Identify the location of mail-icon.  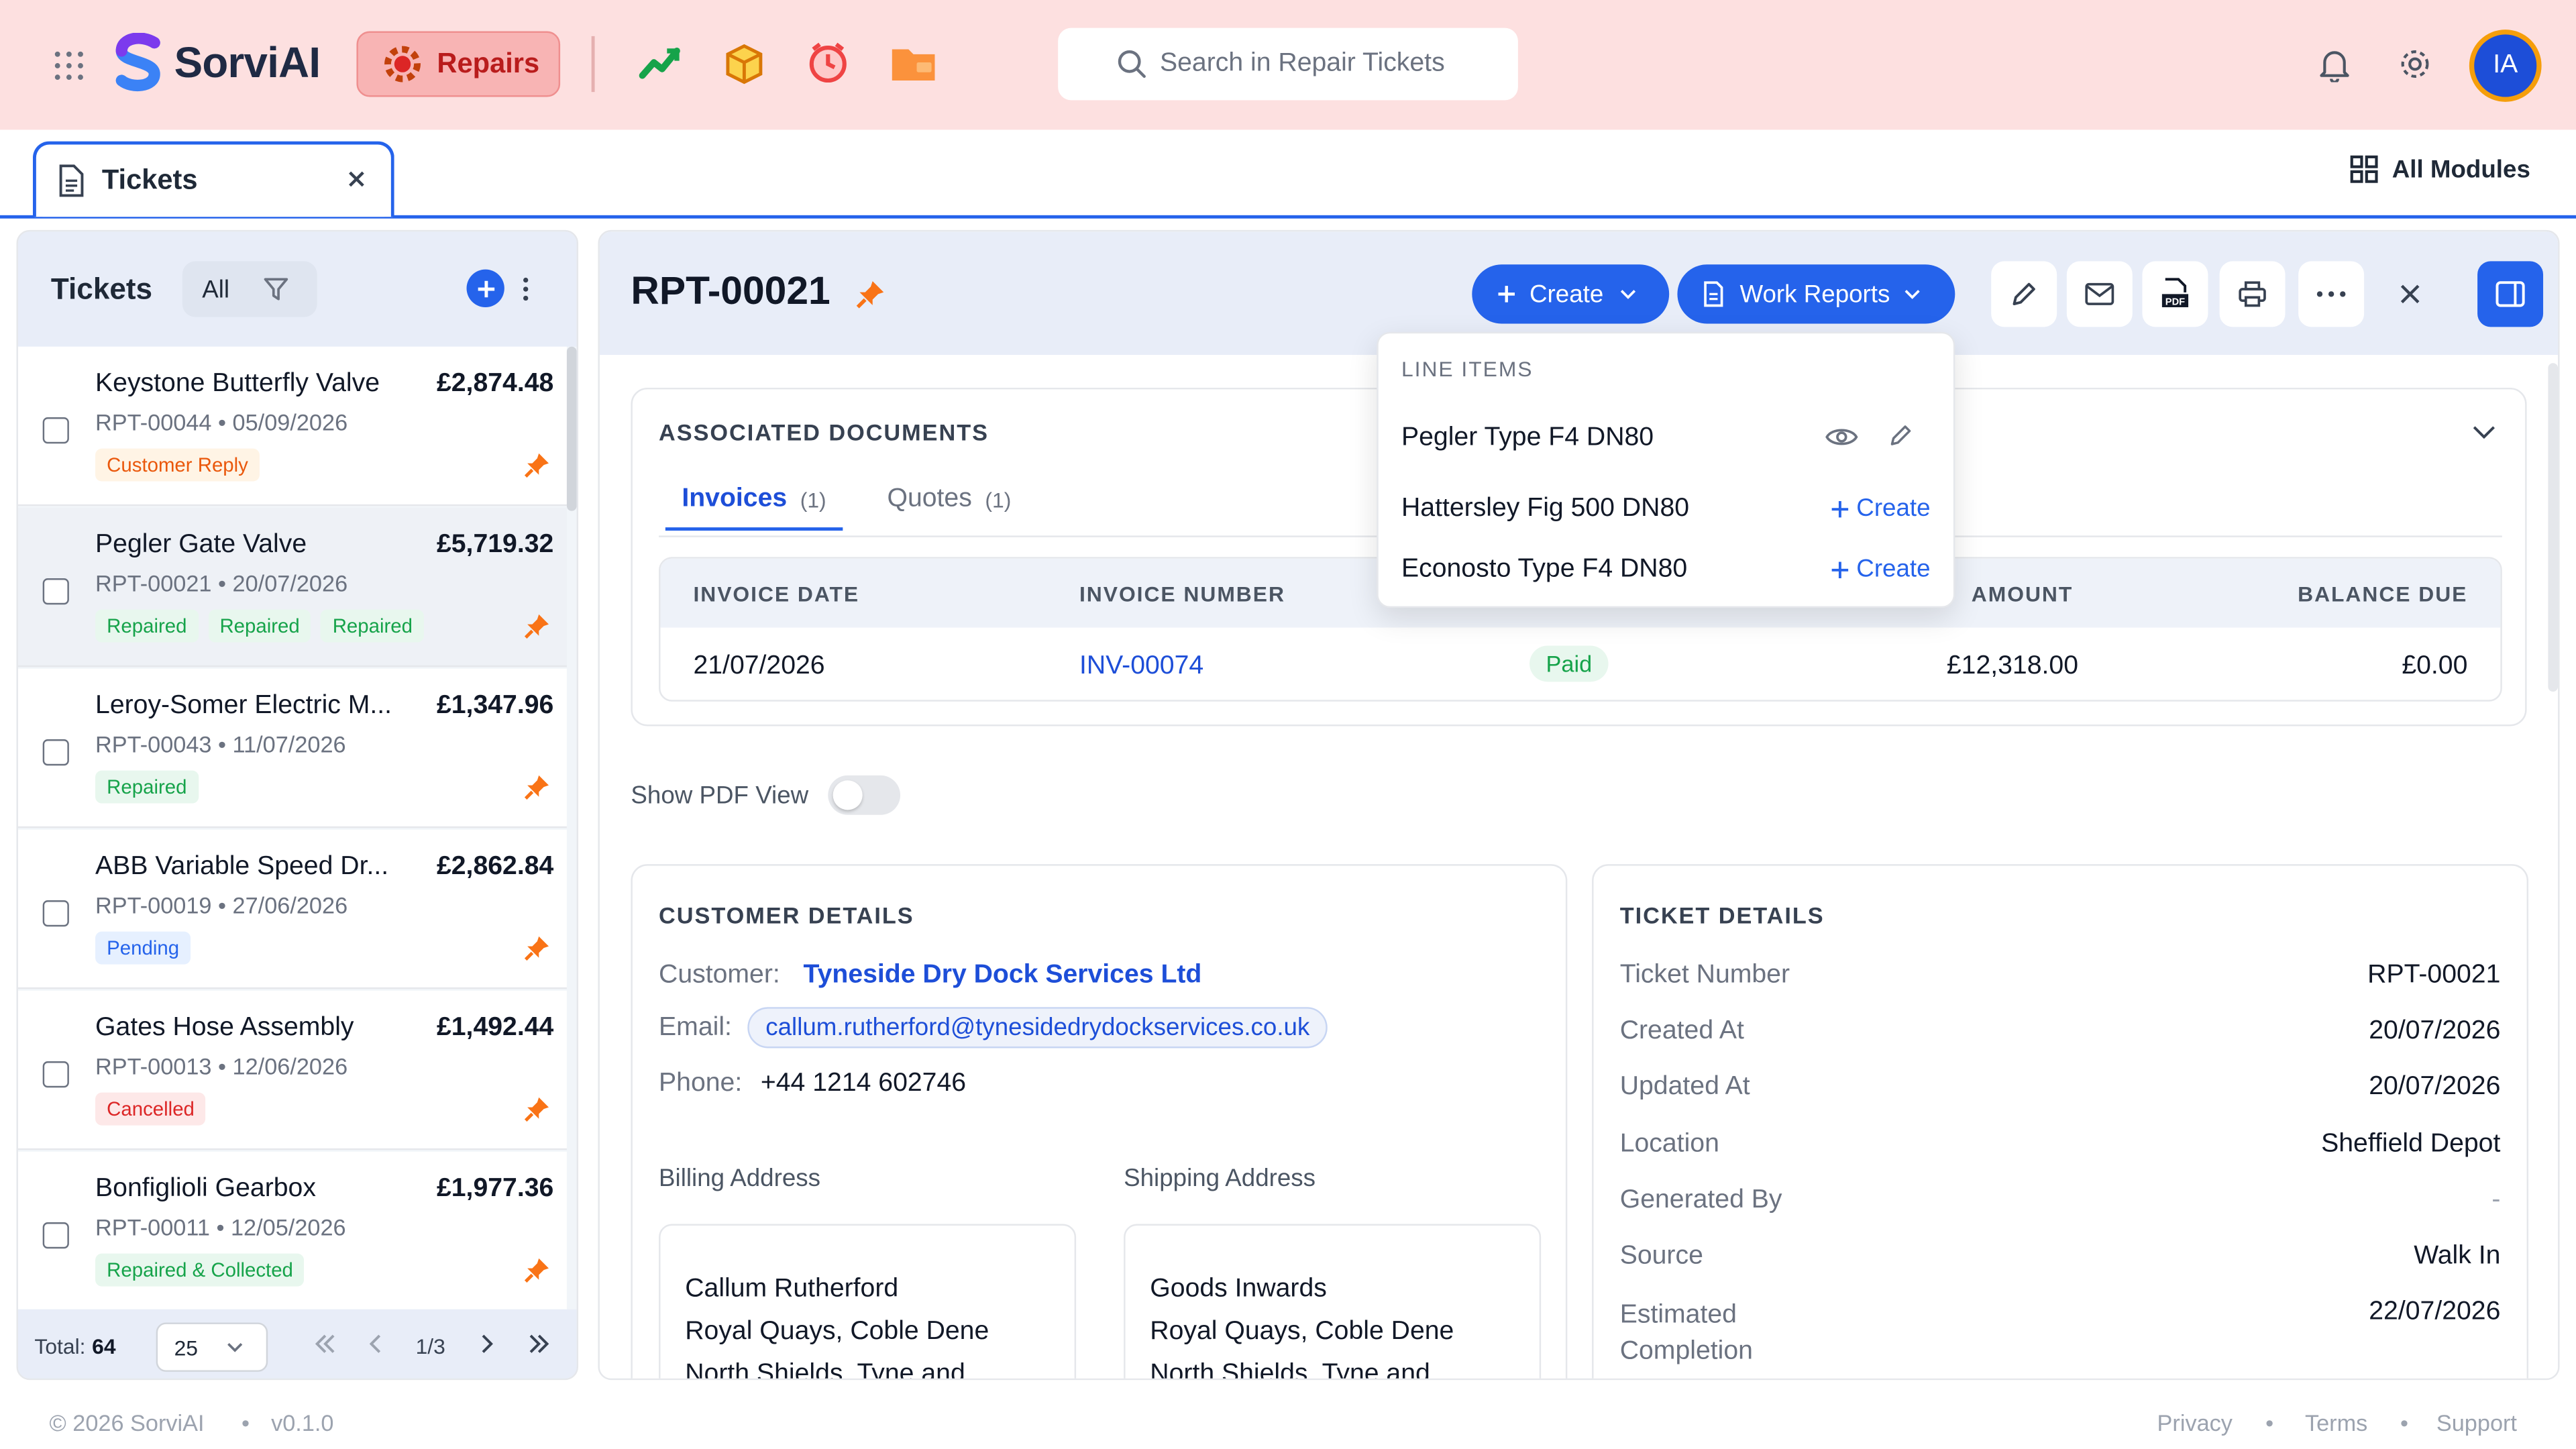
(2099, 293).